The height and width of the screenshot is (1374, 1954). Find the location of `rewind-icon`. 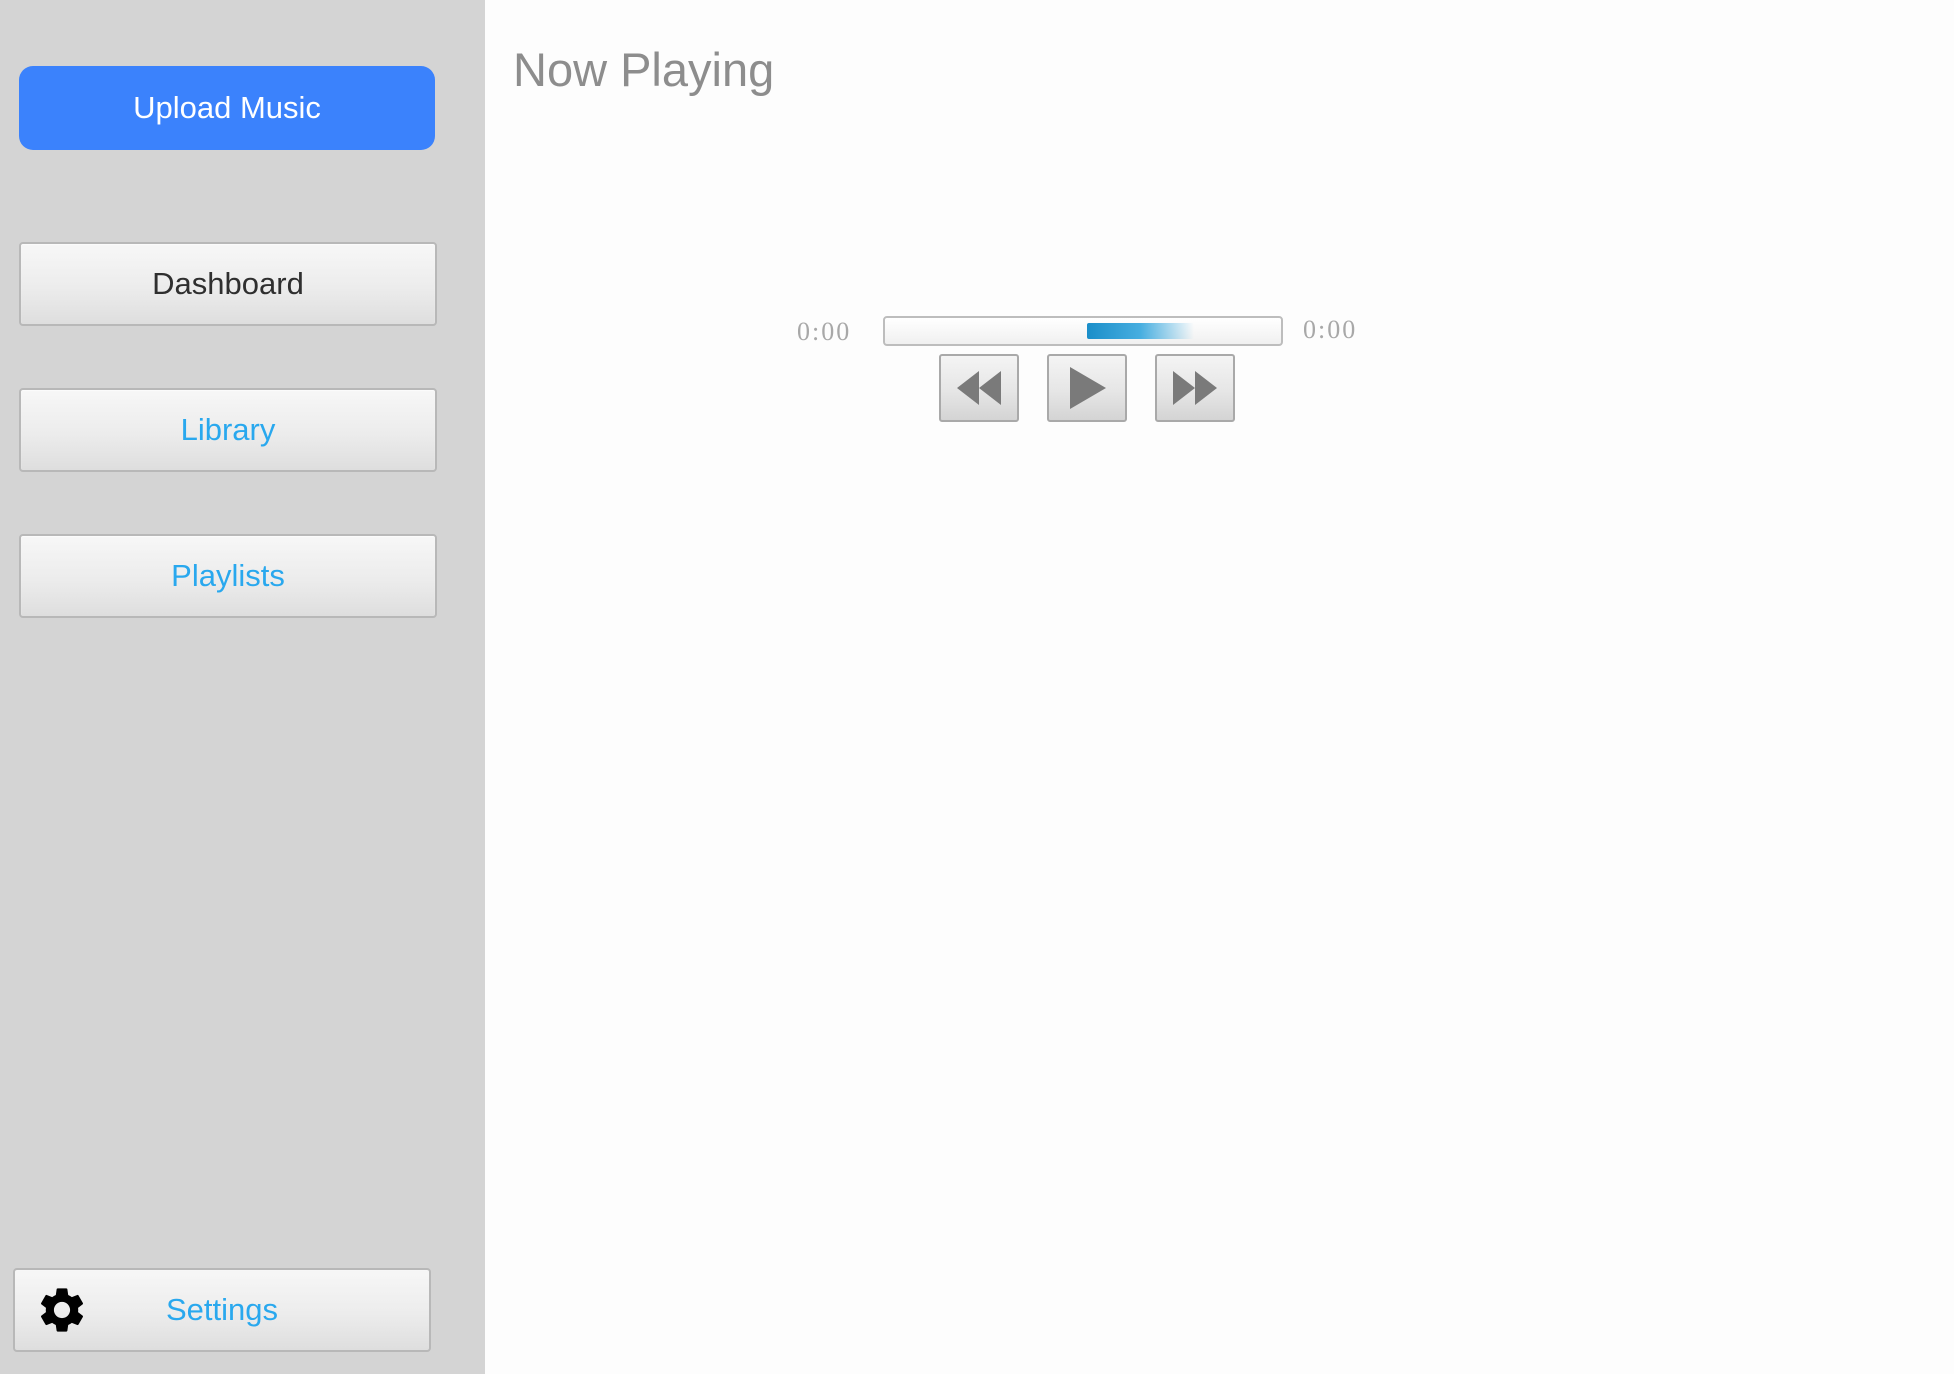

rewind-icon is located at coordinates (979, 388).